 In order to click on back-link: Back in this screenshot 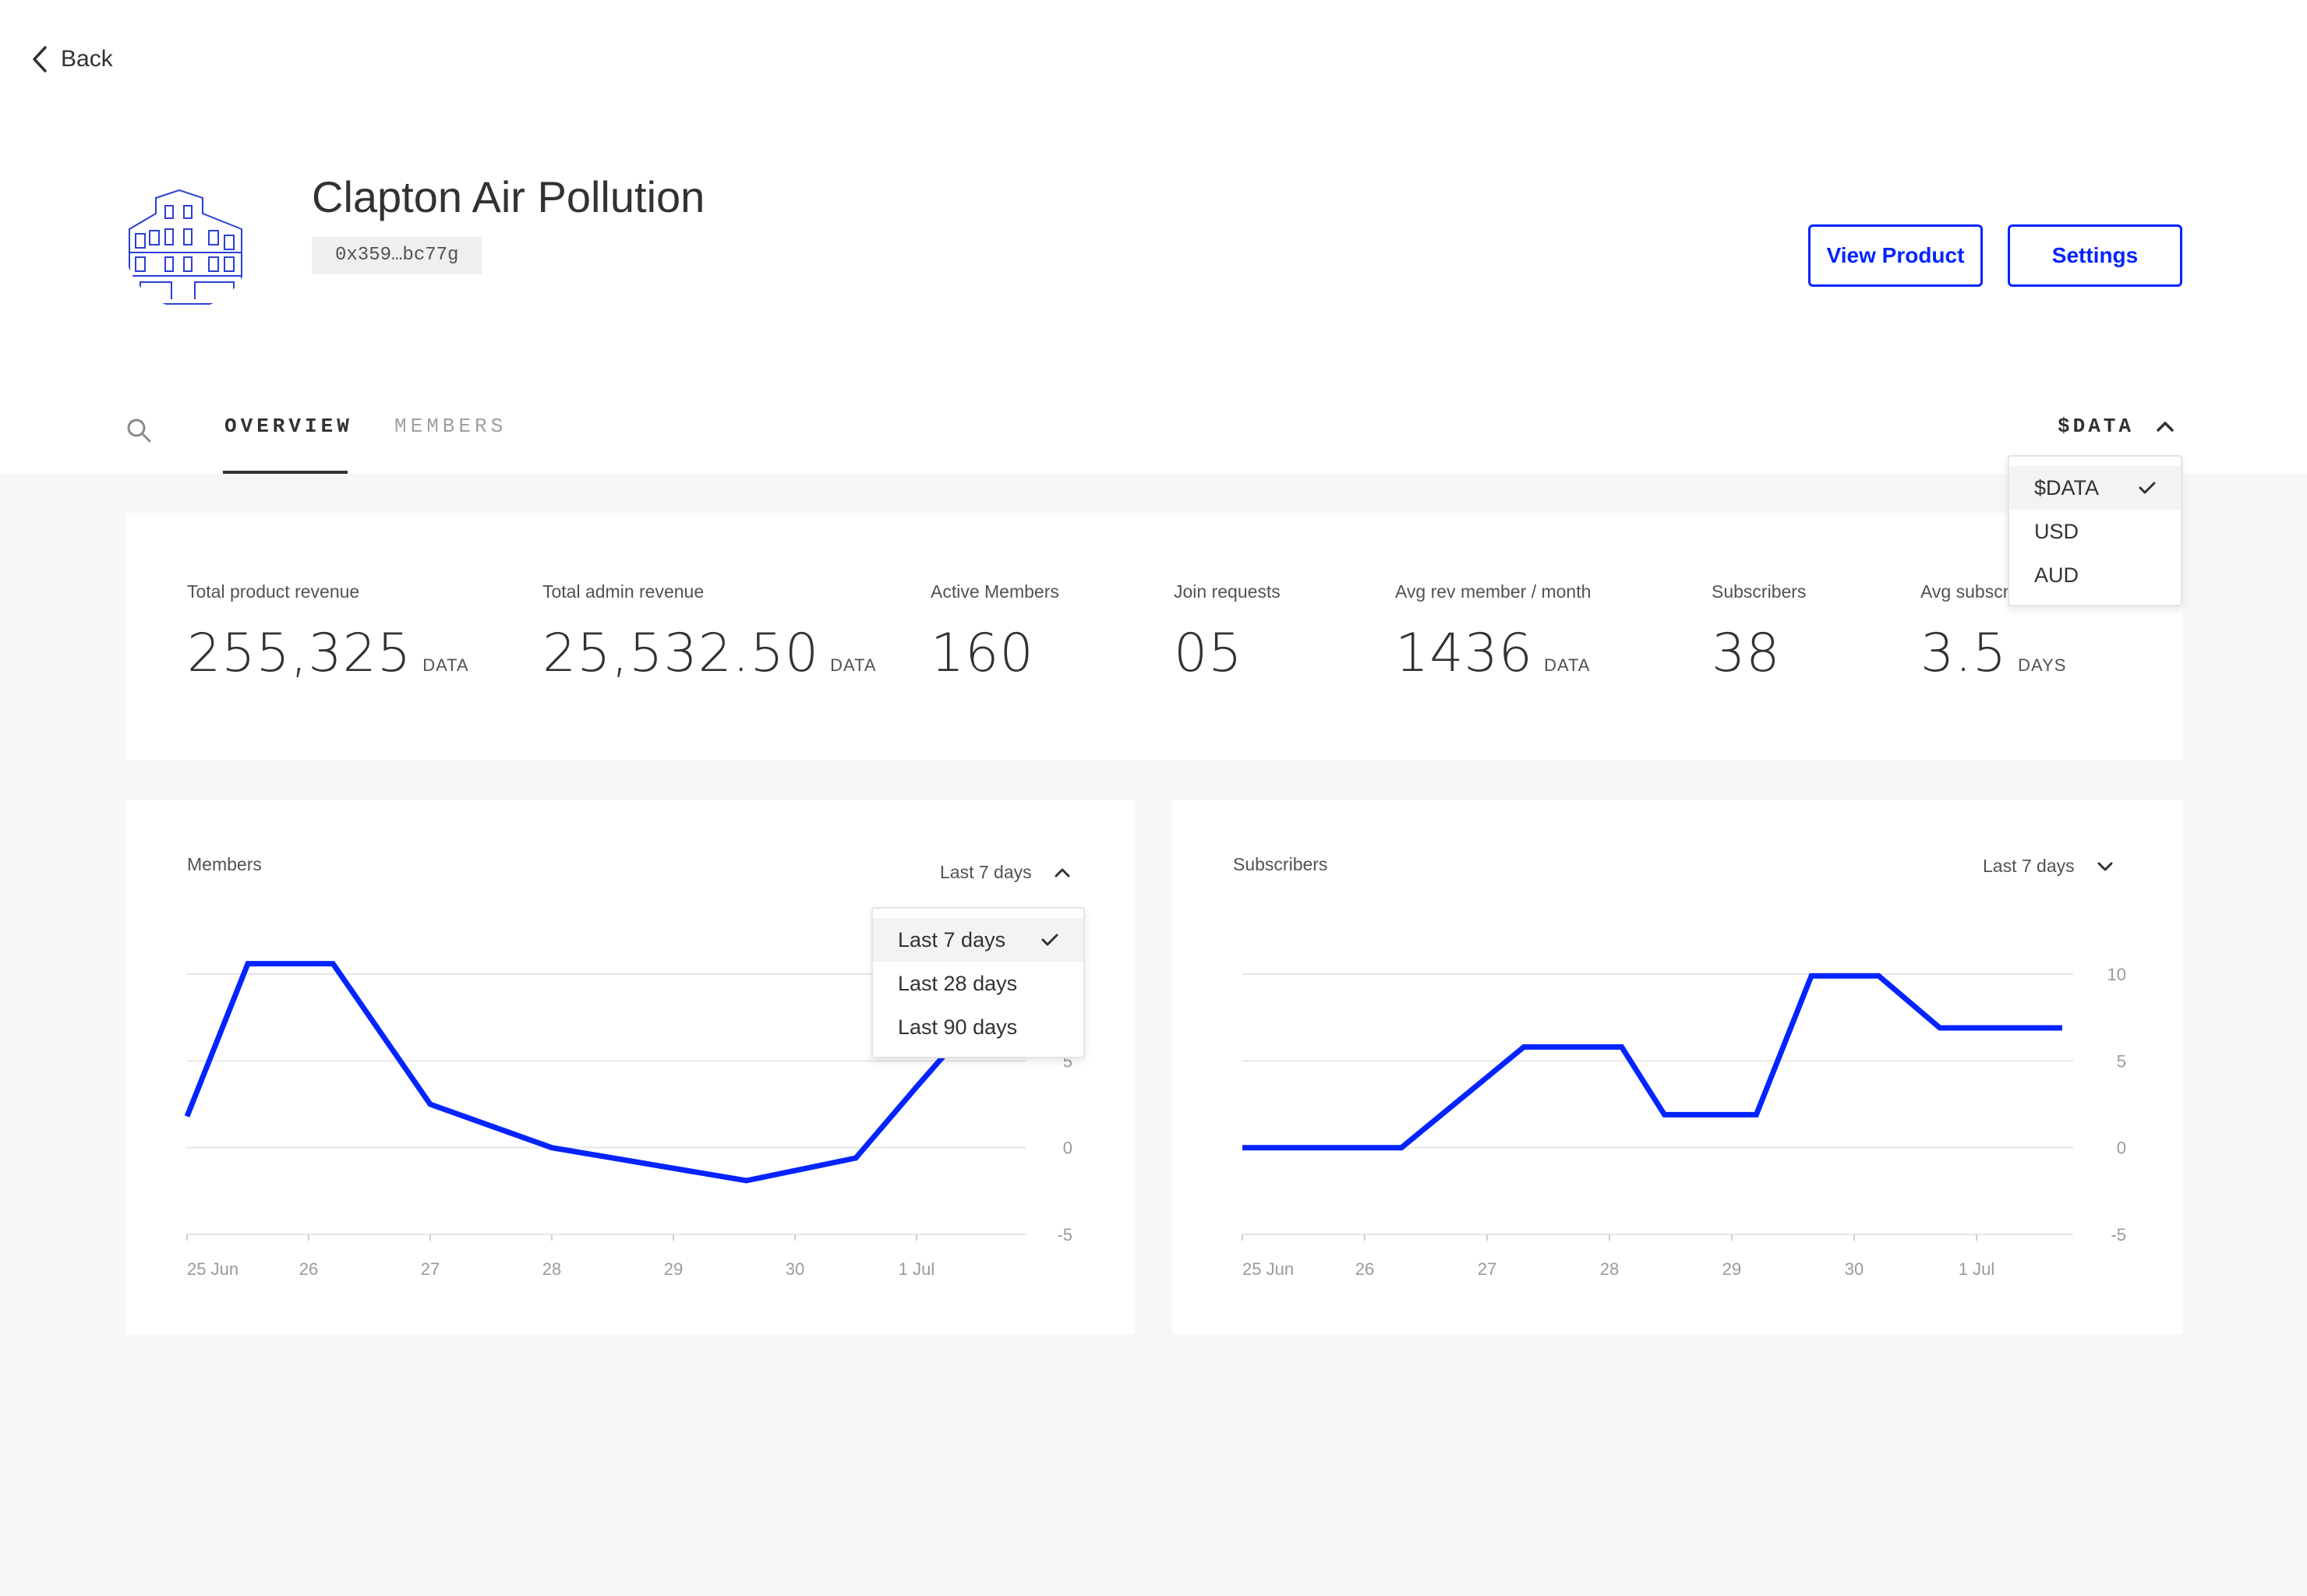, I will do `click(72, 59)`.